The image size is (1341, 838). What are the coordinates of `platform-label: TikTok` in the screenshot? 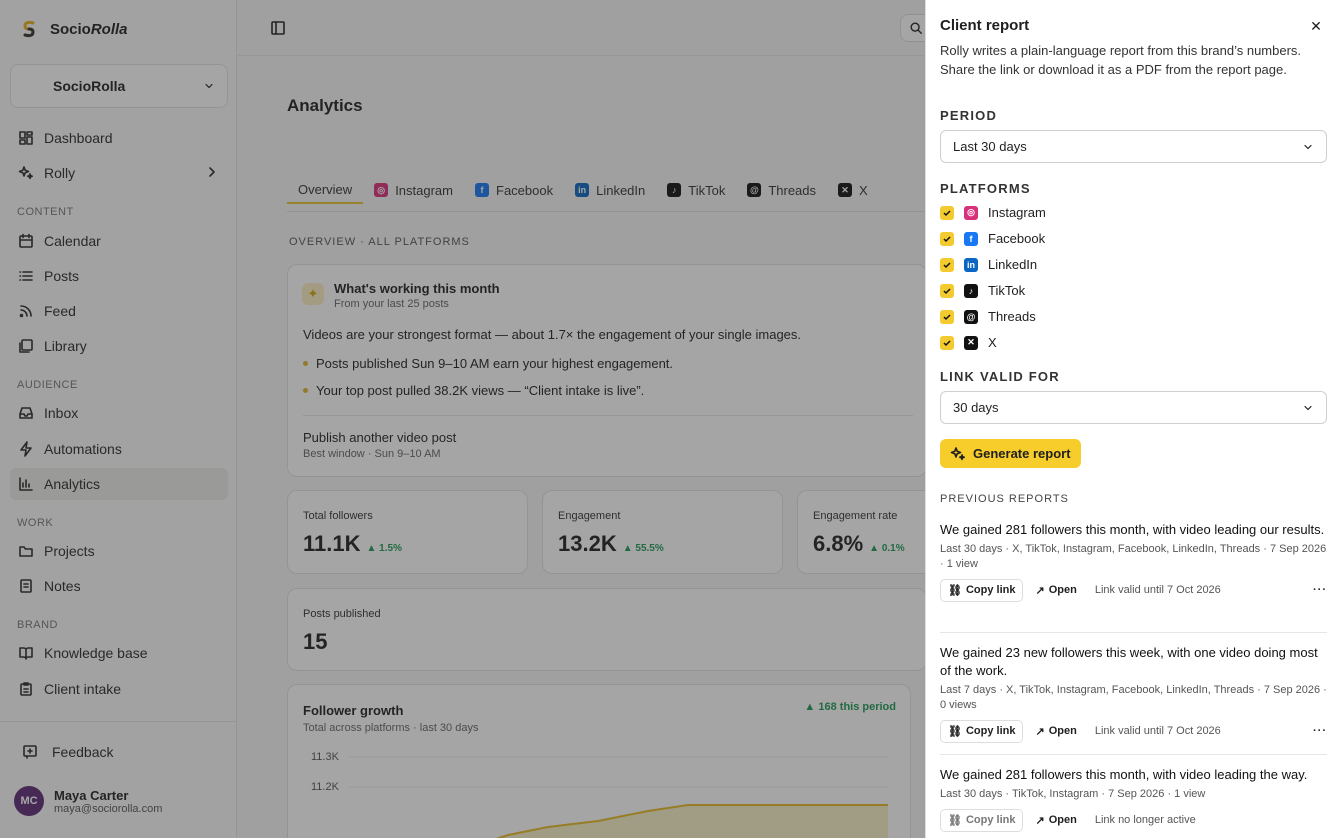 It's located at (1007, 290).